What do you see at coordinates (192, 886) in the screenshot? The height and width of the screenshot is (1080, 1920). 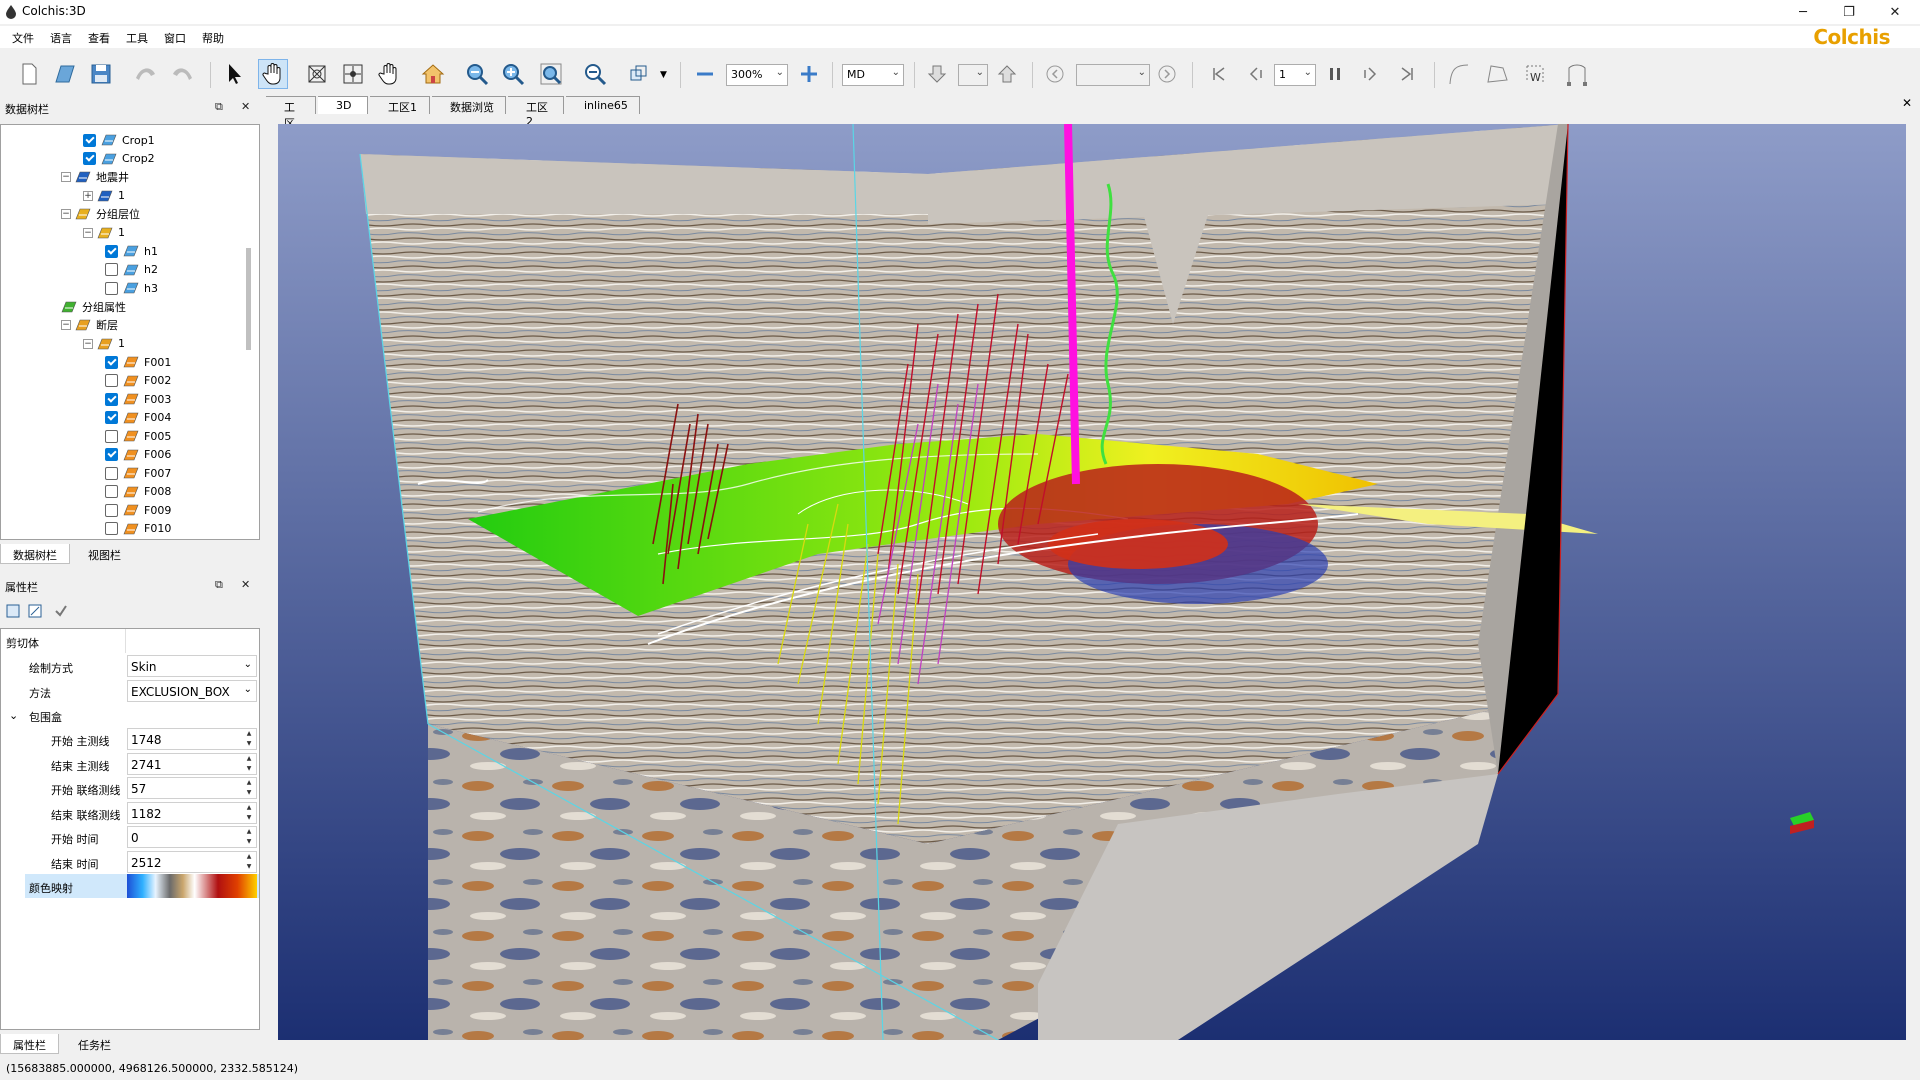 I see `colormap-swatch` at bounding box center [192, 886].